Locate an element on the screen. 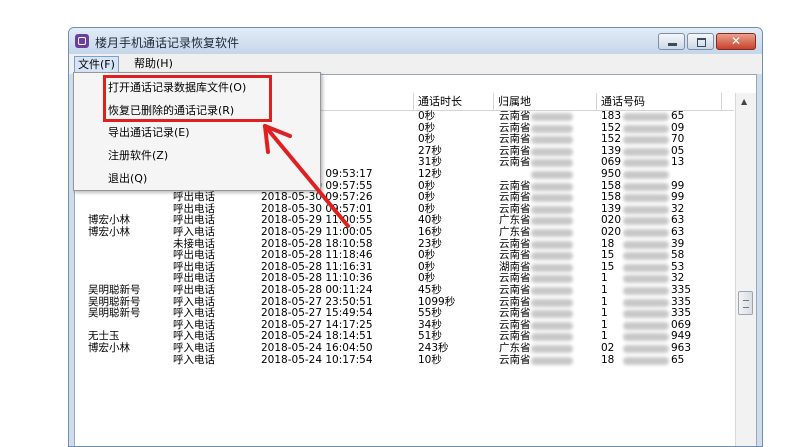 The height and width of the screenshot is (447, 806). scroll-thumb is located at coordinates (745, 303).